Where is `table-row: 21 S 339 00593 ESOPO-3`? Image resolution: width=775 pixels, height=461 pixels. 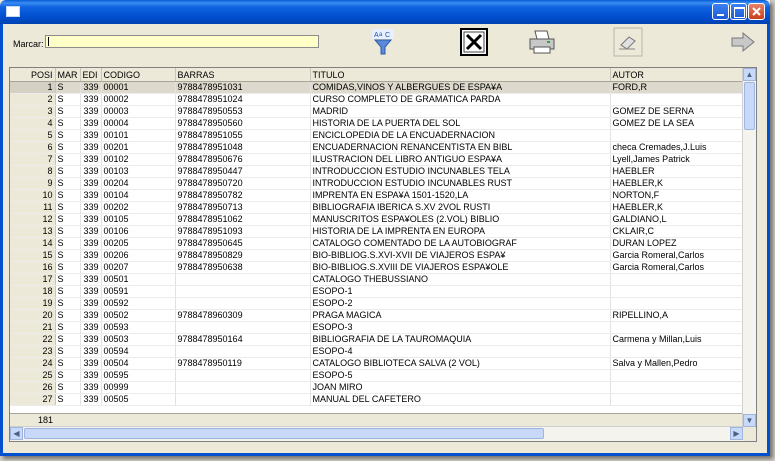 table-row: 21 S 339 00593 ESOPO-3 is located at coordinates (377, 327).